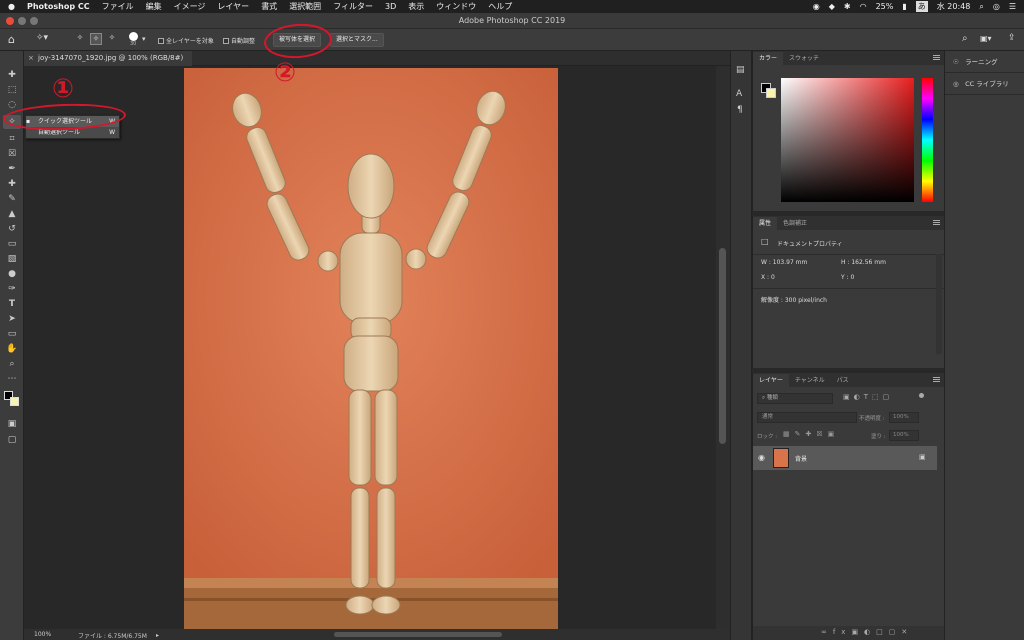 The width and height of the screenshot is (1024, 640). I want to click on layer-name: 背景, so click(801, 458).